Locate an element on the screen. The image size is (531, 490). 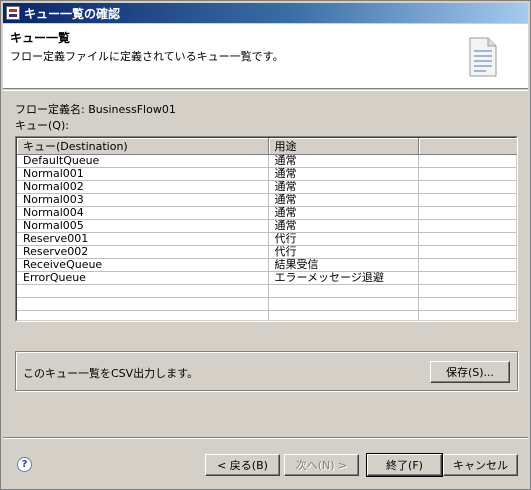
table-row: Reserve002 代行 is located at coordinates (267, 252).